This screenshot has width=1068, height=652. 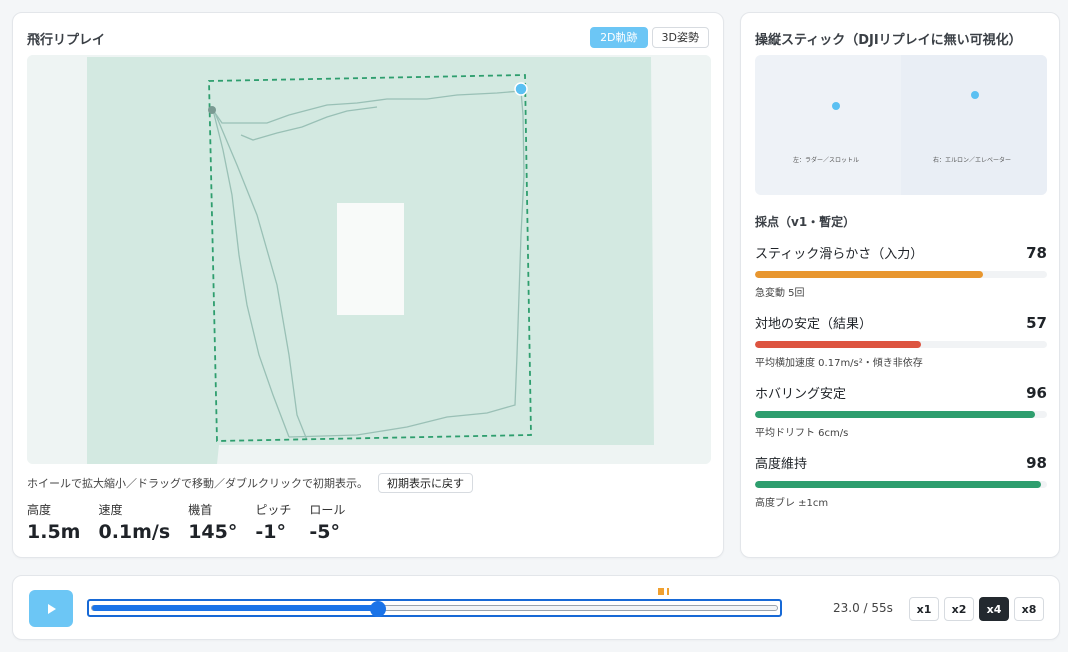 I want to click on map-hint-text: ホイールで拡大縮小／ドラッグで移動／ダブルクリックで初期表示。, so click(x=197, y=483).